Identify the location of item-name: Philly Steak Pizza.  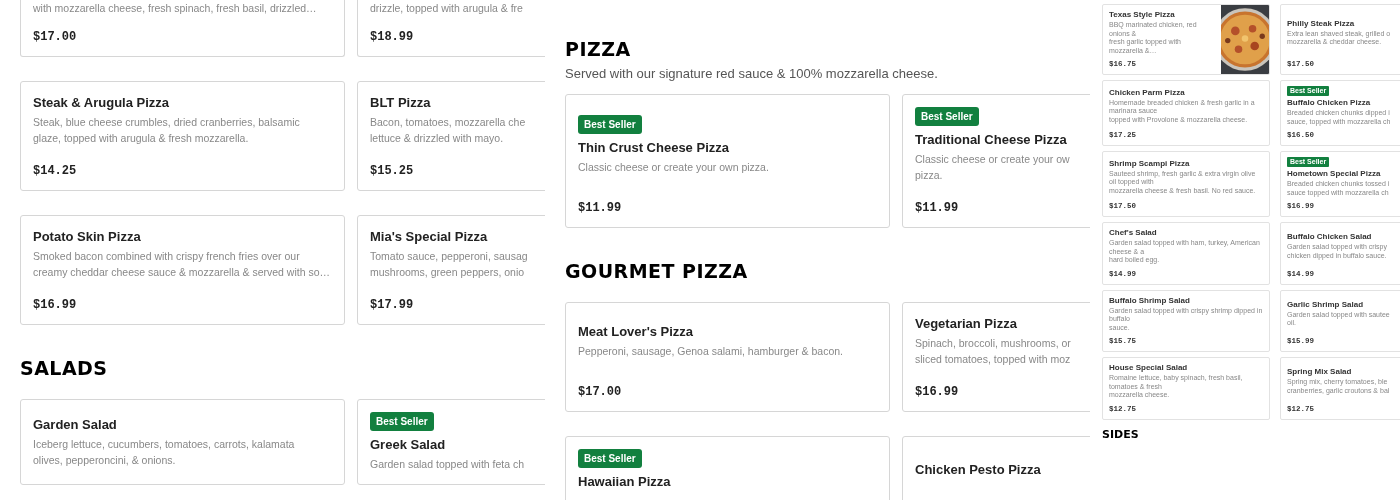
(1321, 23).